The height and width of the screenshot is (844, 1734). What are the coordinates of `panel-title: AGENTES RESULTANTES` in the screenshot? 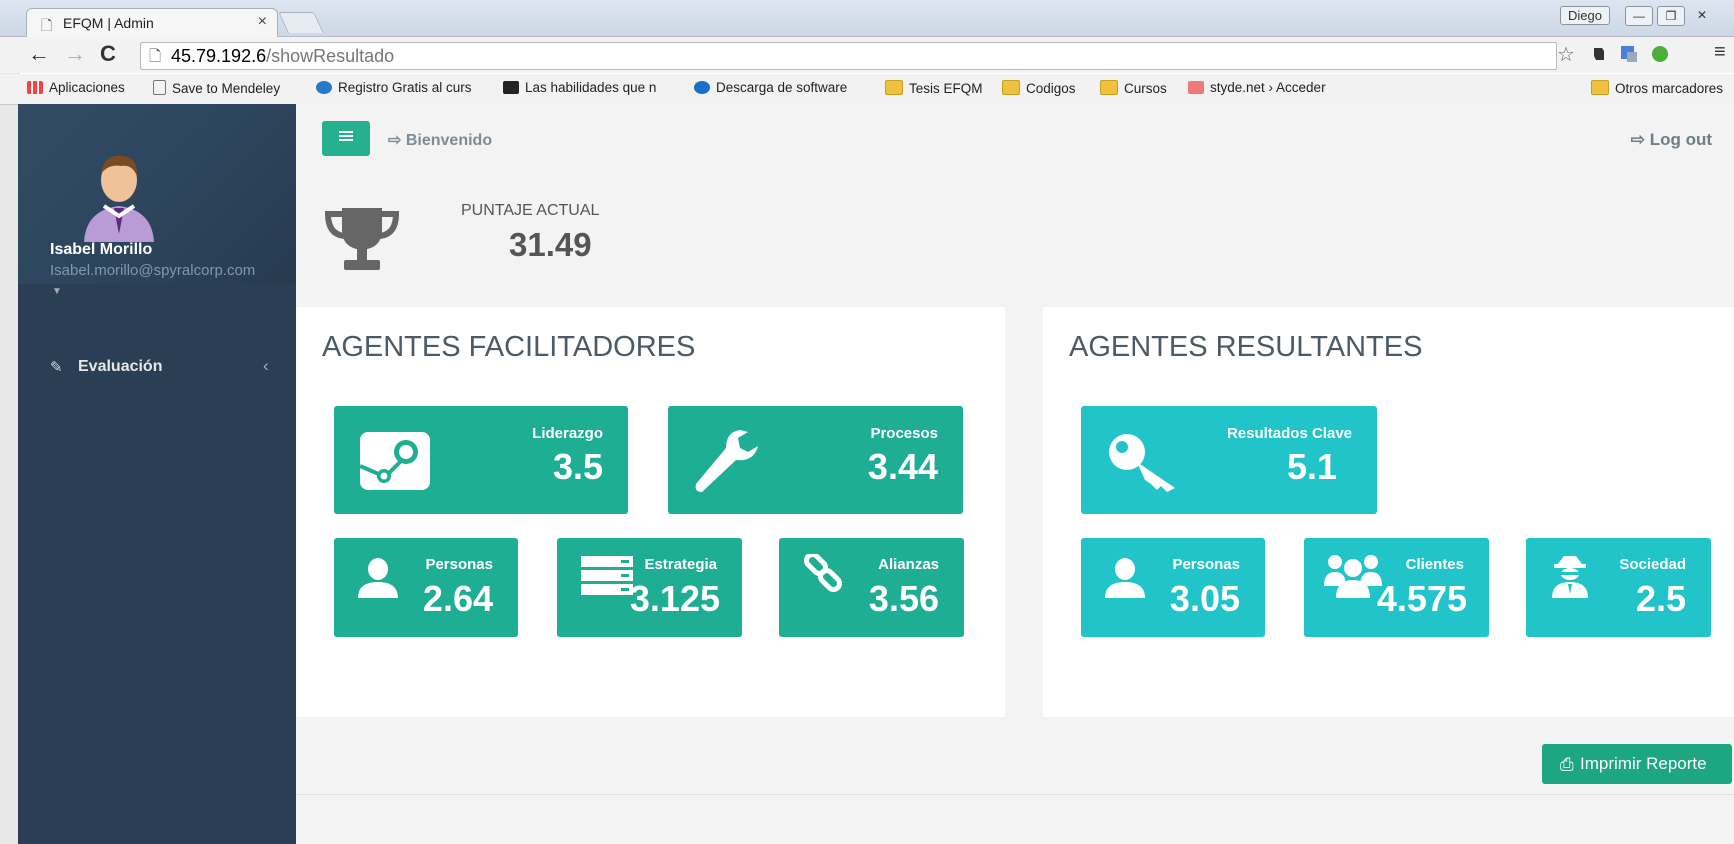 It's located at (1246, 347).